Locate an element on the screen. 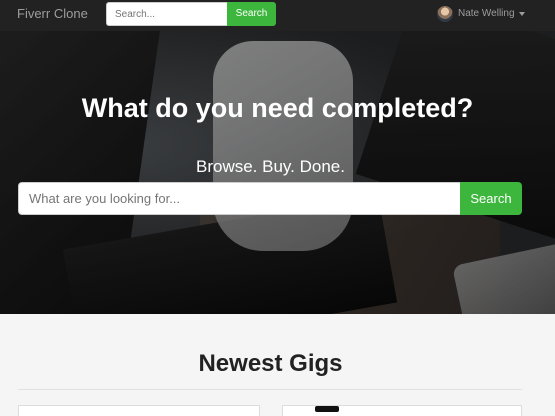  section-title: Newest Gigs is located at coordinates (270, 363).